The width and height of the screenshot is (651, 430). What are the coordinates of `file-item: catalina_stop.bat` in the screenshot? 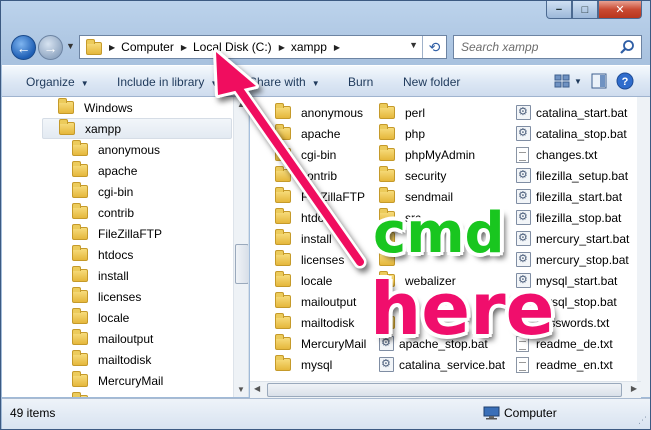 It's located at (571, 133).